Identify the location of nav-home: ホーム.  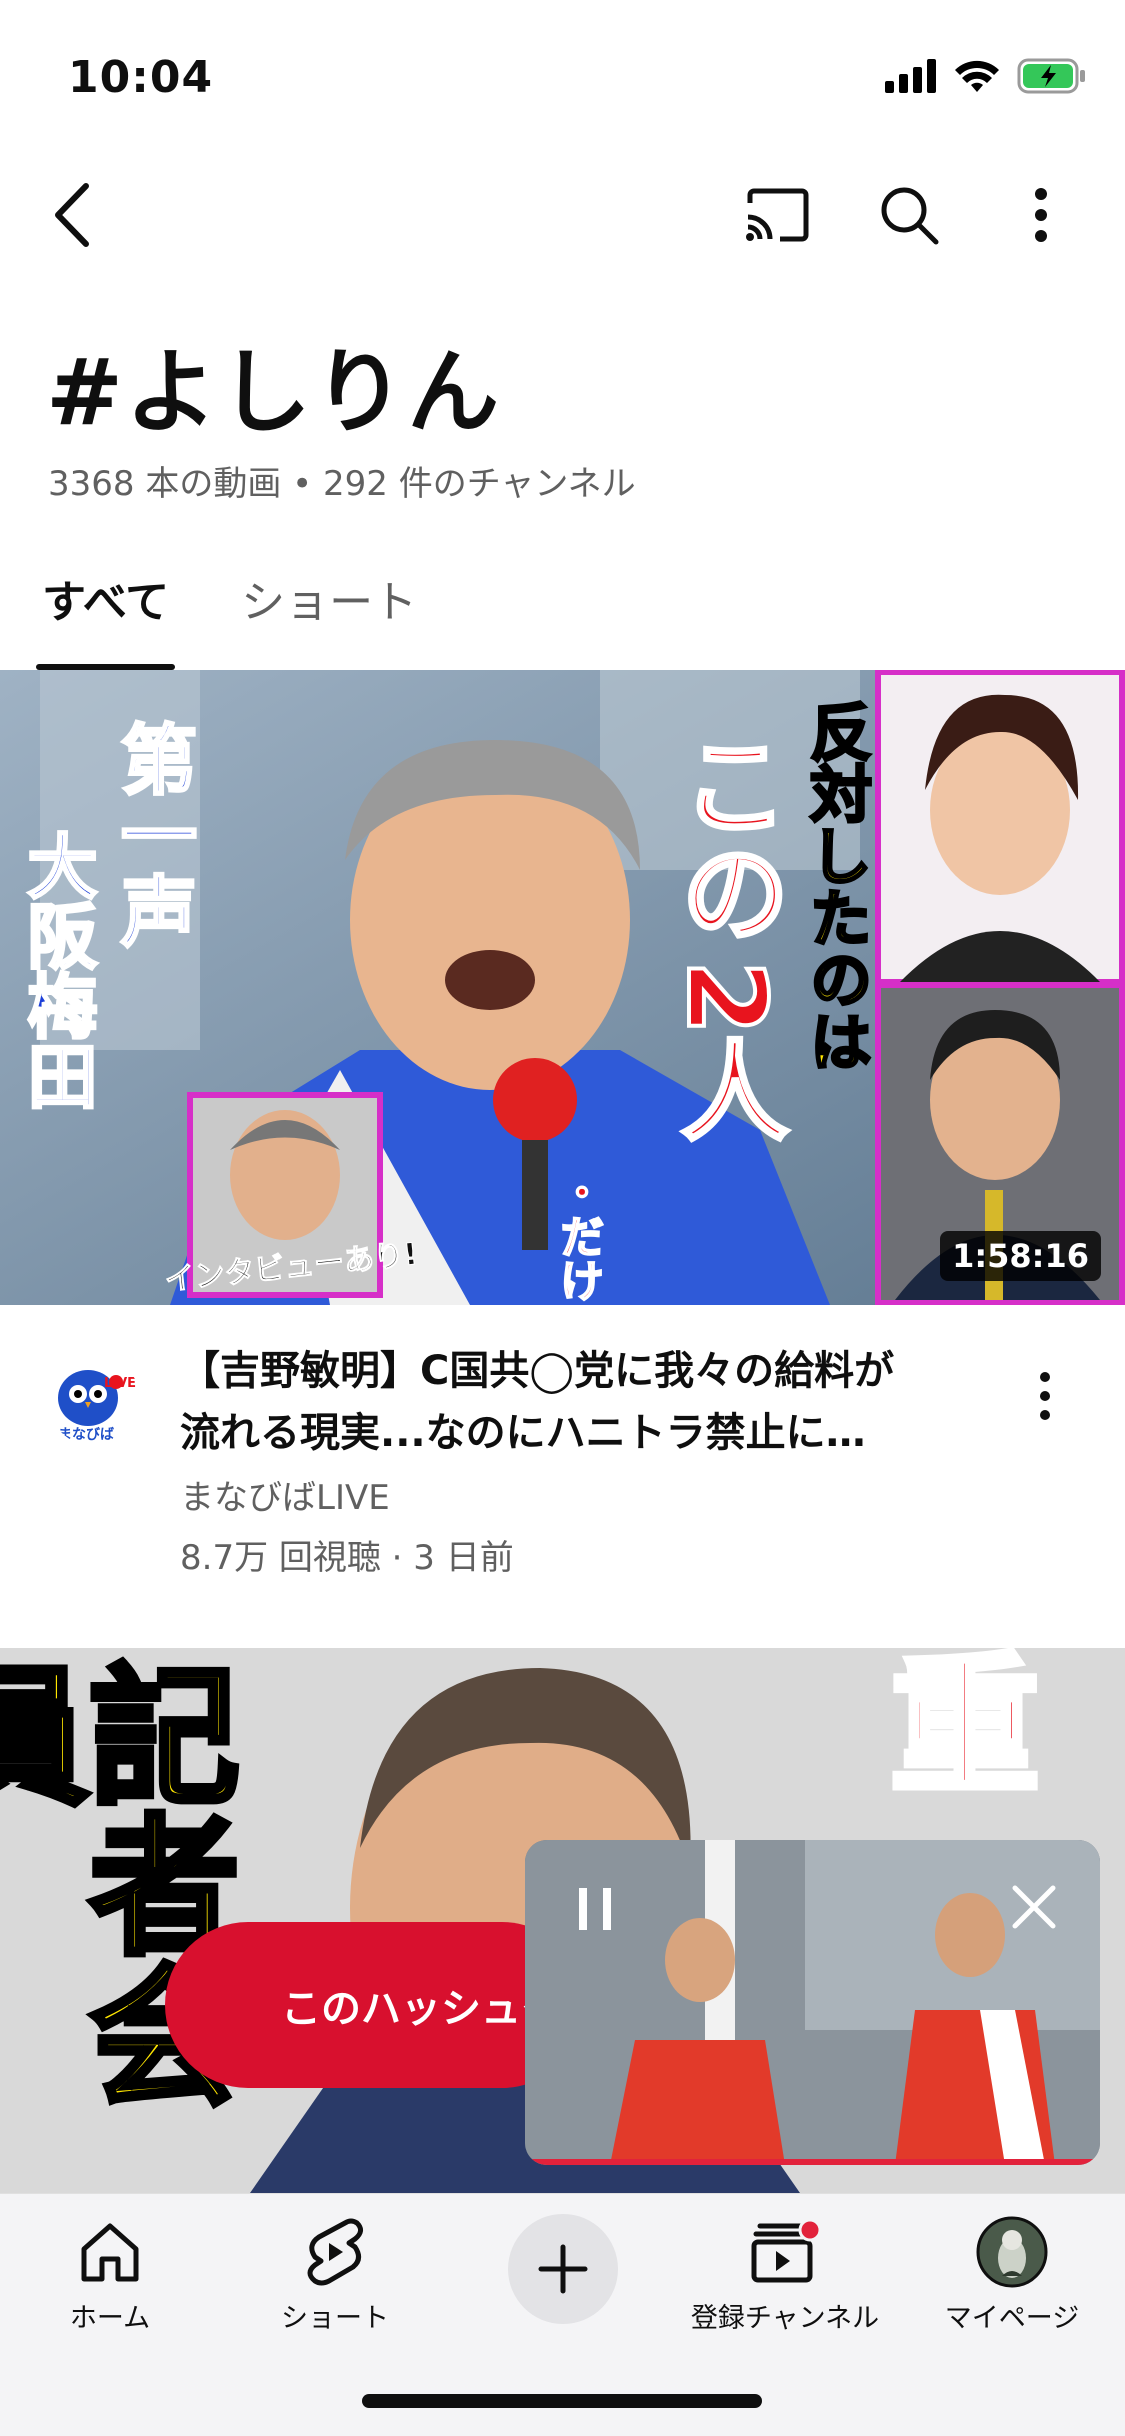
(110, 2273).